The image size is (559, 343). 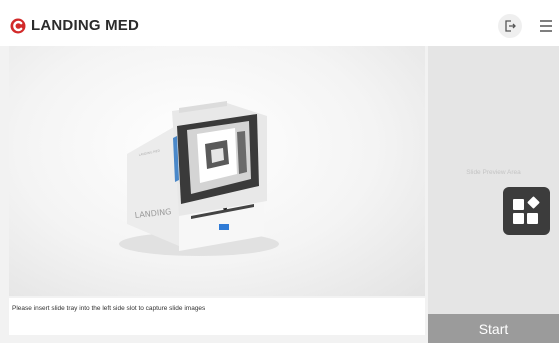 I want to click on apps-grid-icon, so click(x=526, y=210).